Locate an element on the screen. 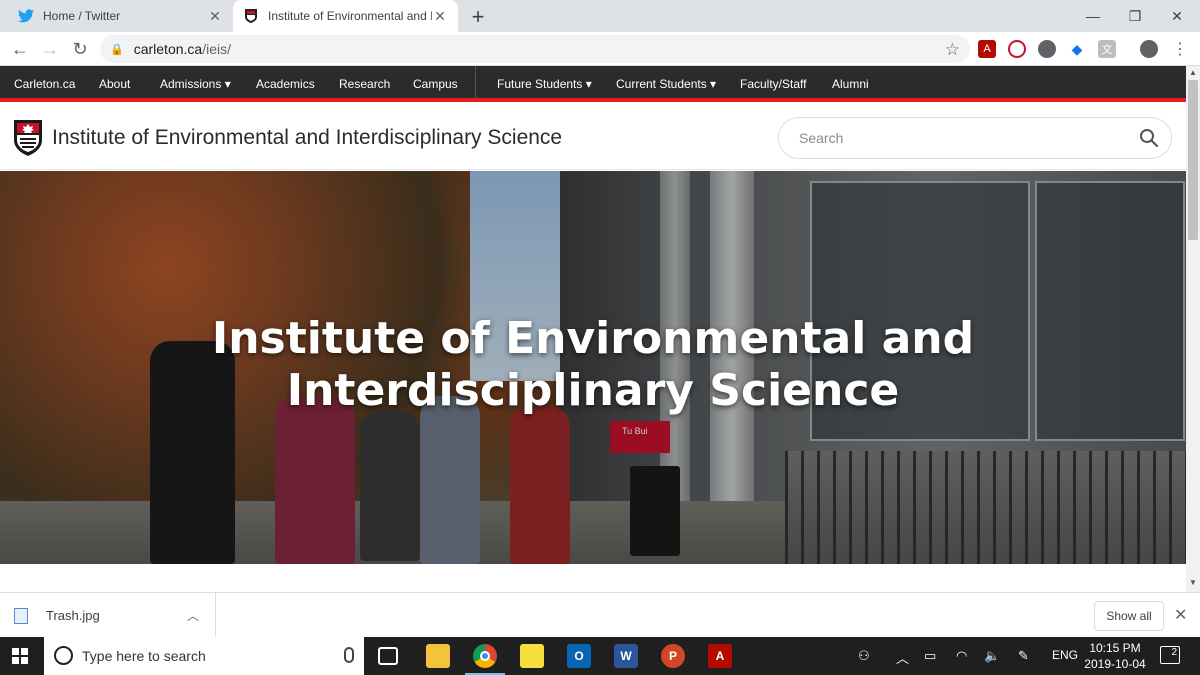  windows-start-icon is located at coordinates (20, 656).